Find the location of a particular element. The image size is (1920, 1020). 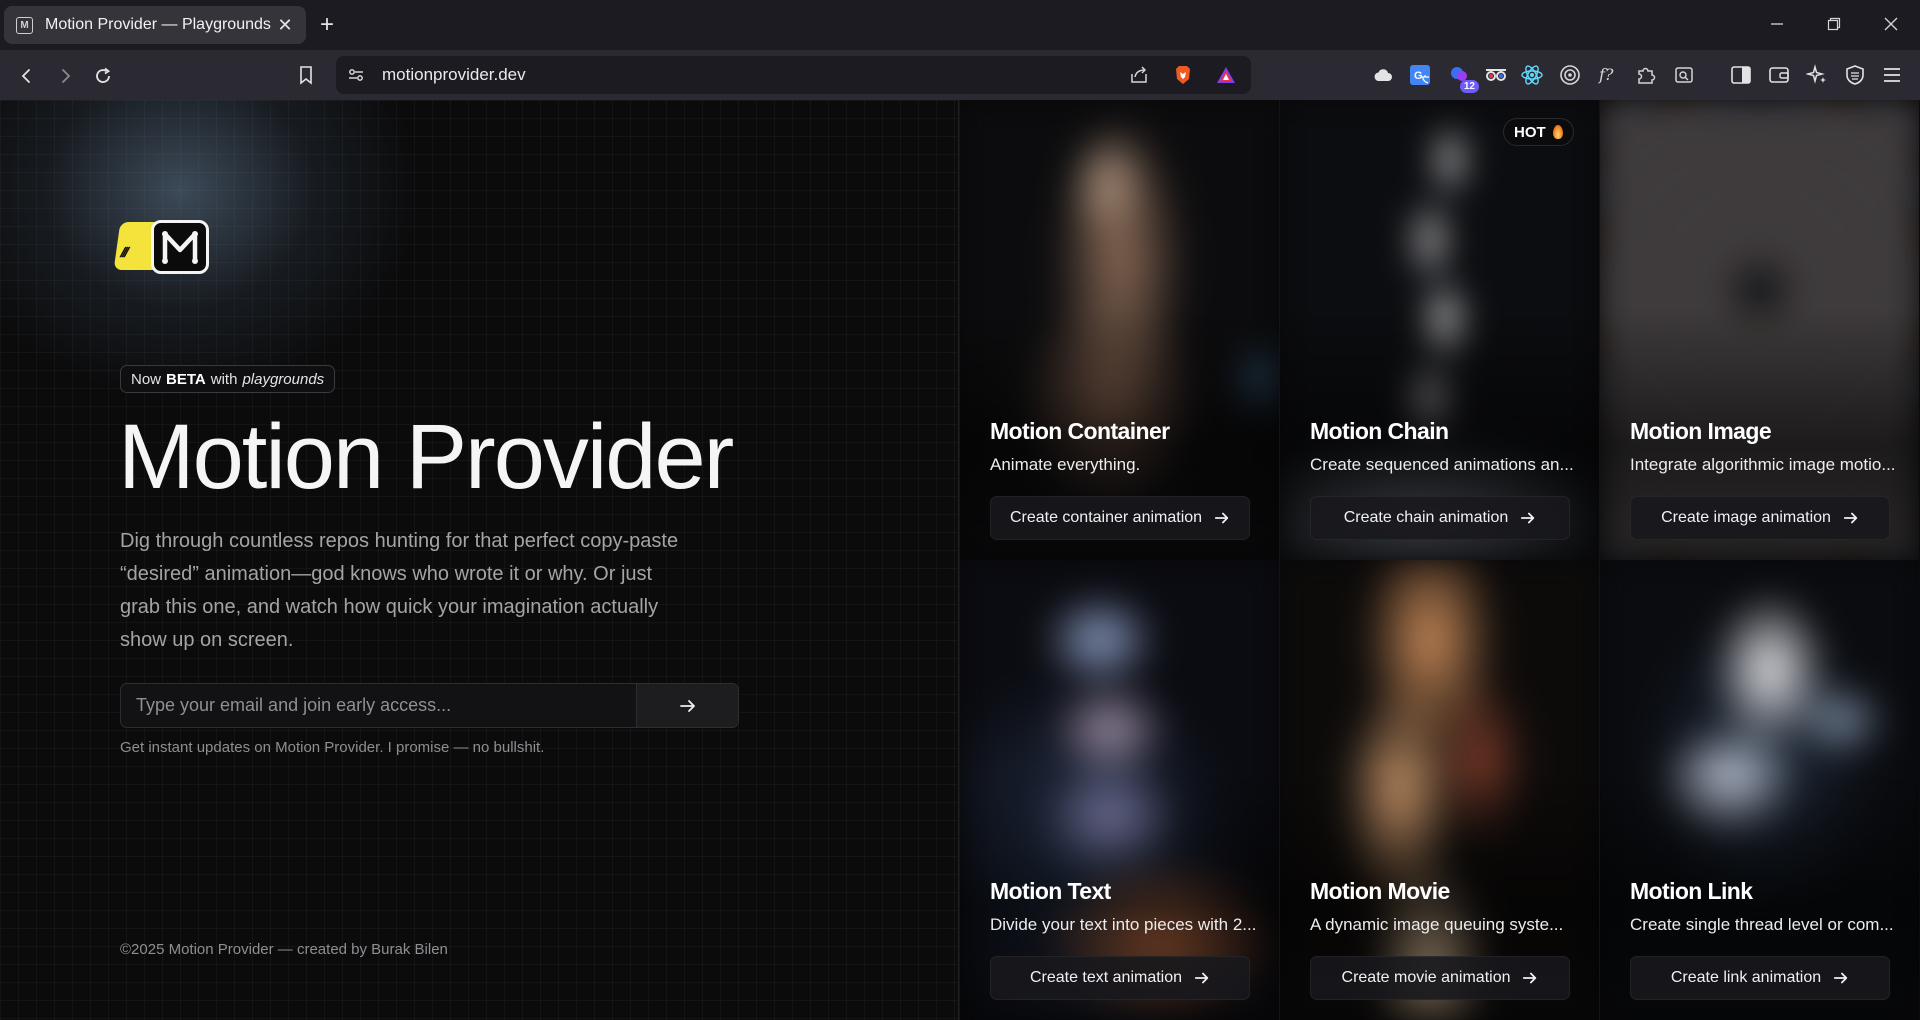

email-input is located at coordinates (378, 705).